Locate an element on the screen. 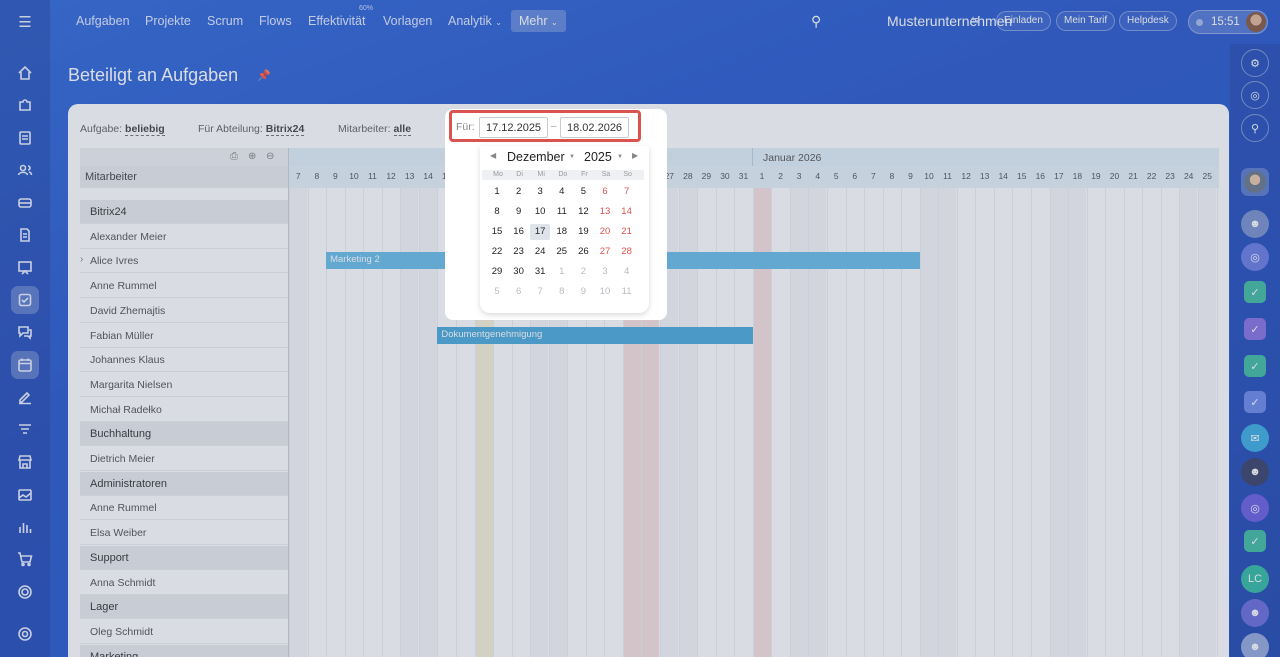 Image resolution: width=1280 pixels, height=657 pixels. nav-vorlagen: Vorlagen is located at coordinates (407, 21).